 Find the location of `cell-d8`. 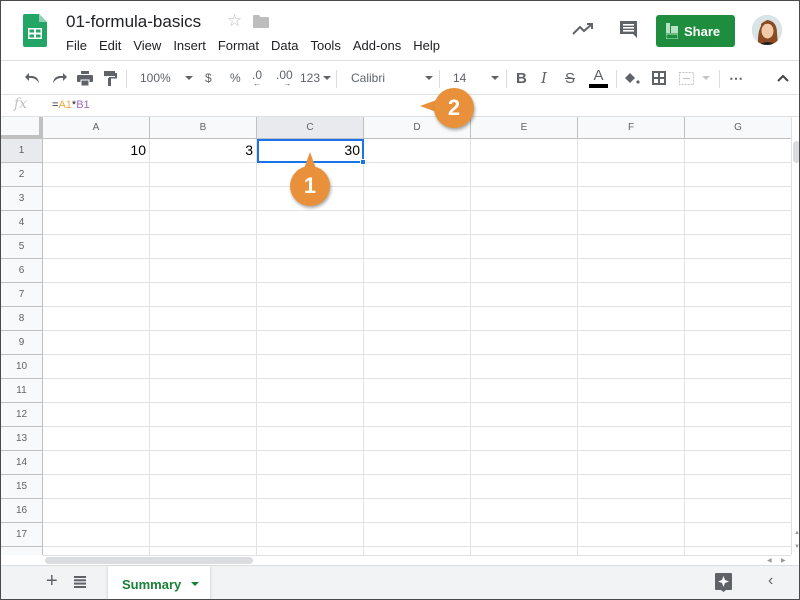

cell-d8 is located at coordinates (417, 319).